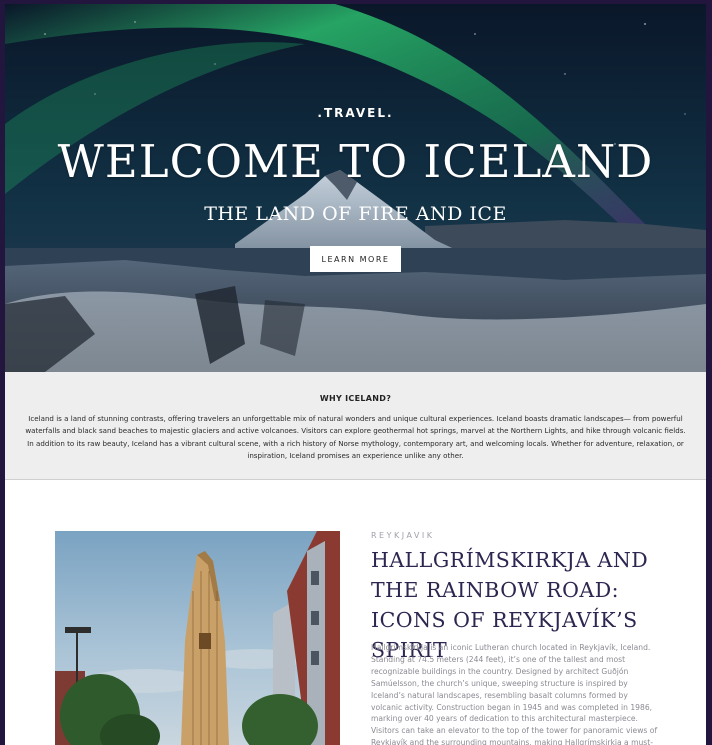 This screenshot has height=745, width=712. Describe the element at coordinates (355, 398) in the screenshot. I see `why-iceland-heading: WHY ICELAND?` at that location.